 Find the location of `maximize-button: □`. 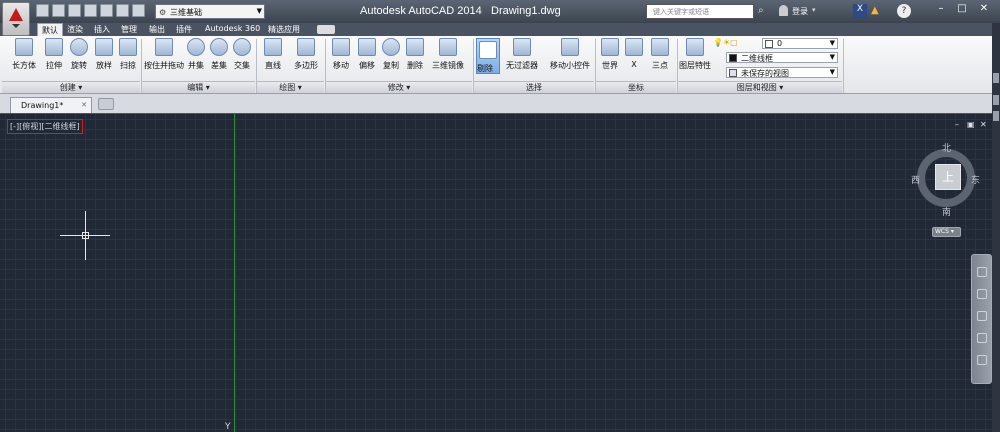

maximize-button: □ is located at coordinates (962, 10).